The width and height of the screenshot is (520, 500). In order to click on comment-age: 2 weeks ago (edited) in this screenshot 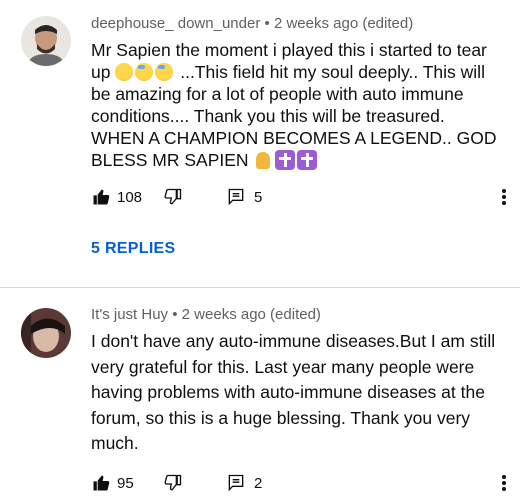, I will do `click(251, 314)`.